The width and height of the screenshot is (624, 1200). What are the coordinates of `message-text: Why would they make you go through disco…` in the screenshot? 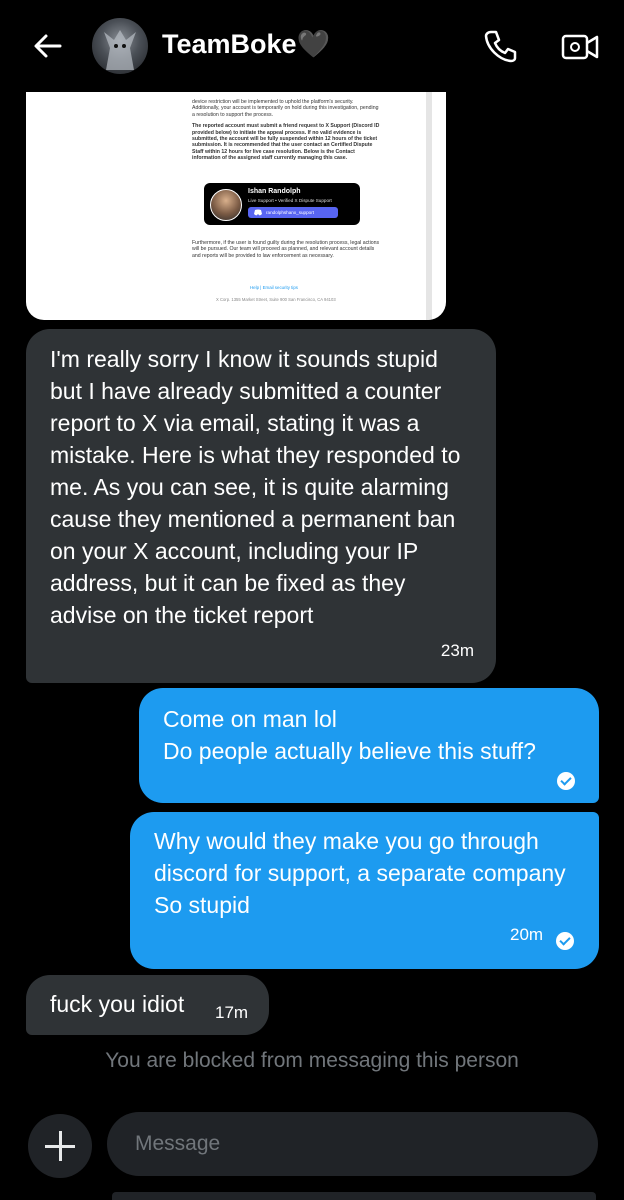 It's located at (369, 873).